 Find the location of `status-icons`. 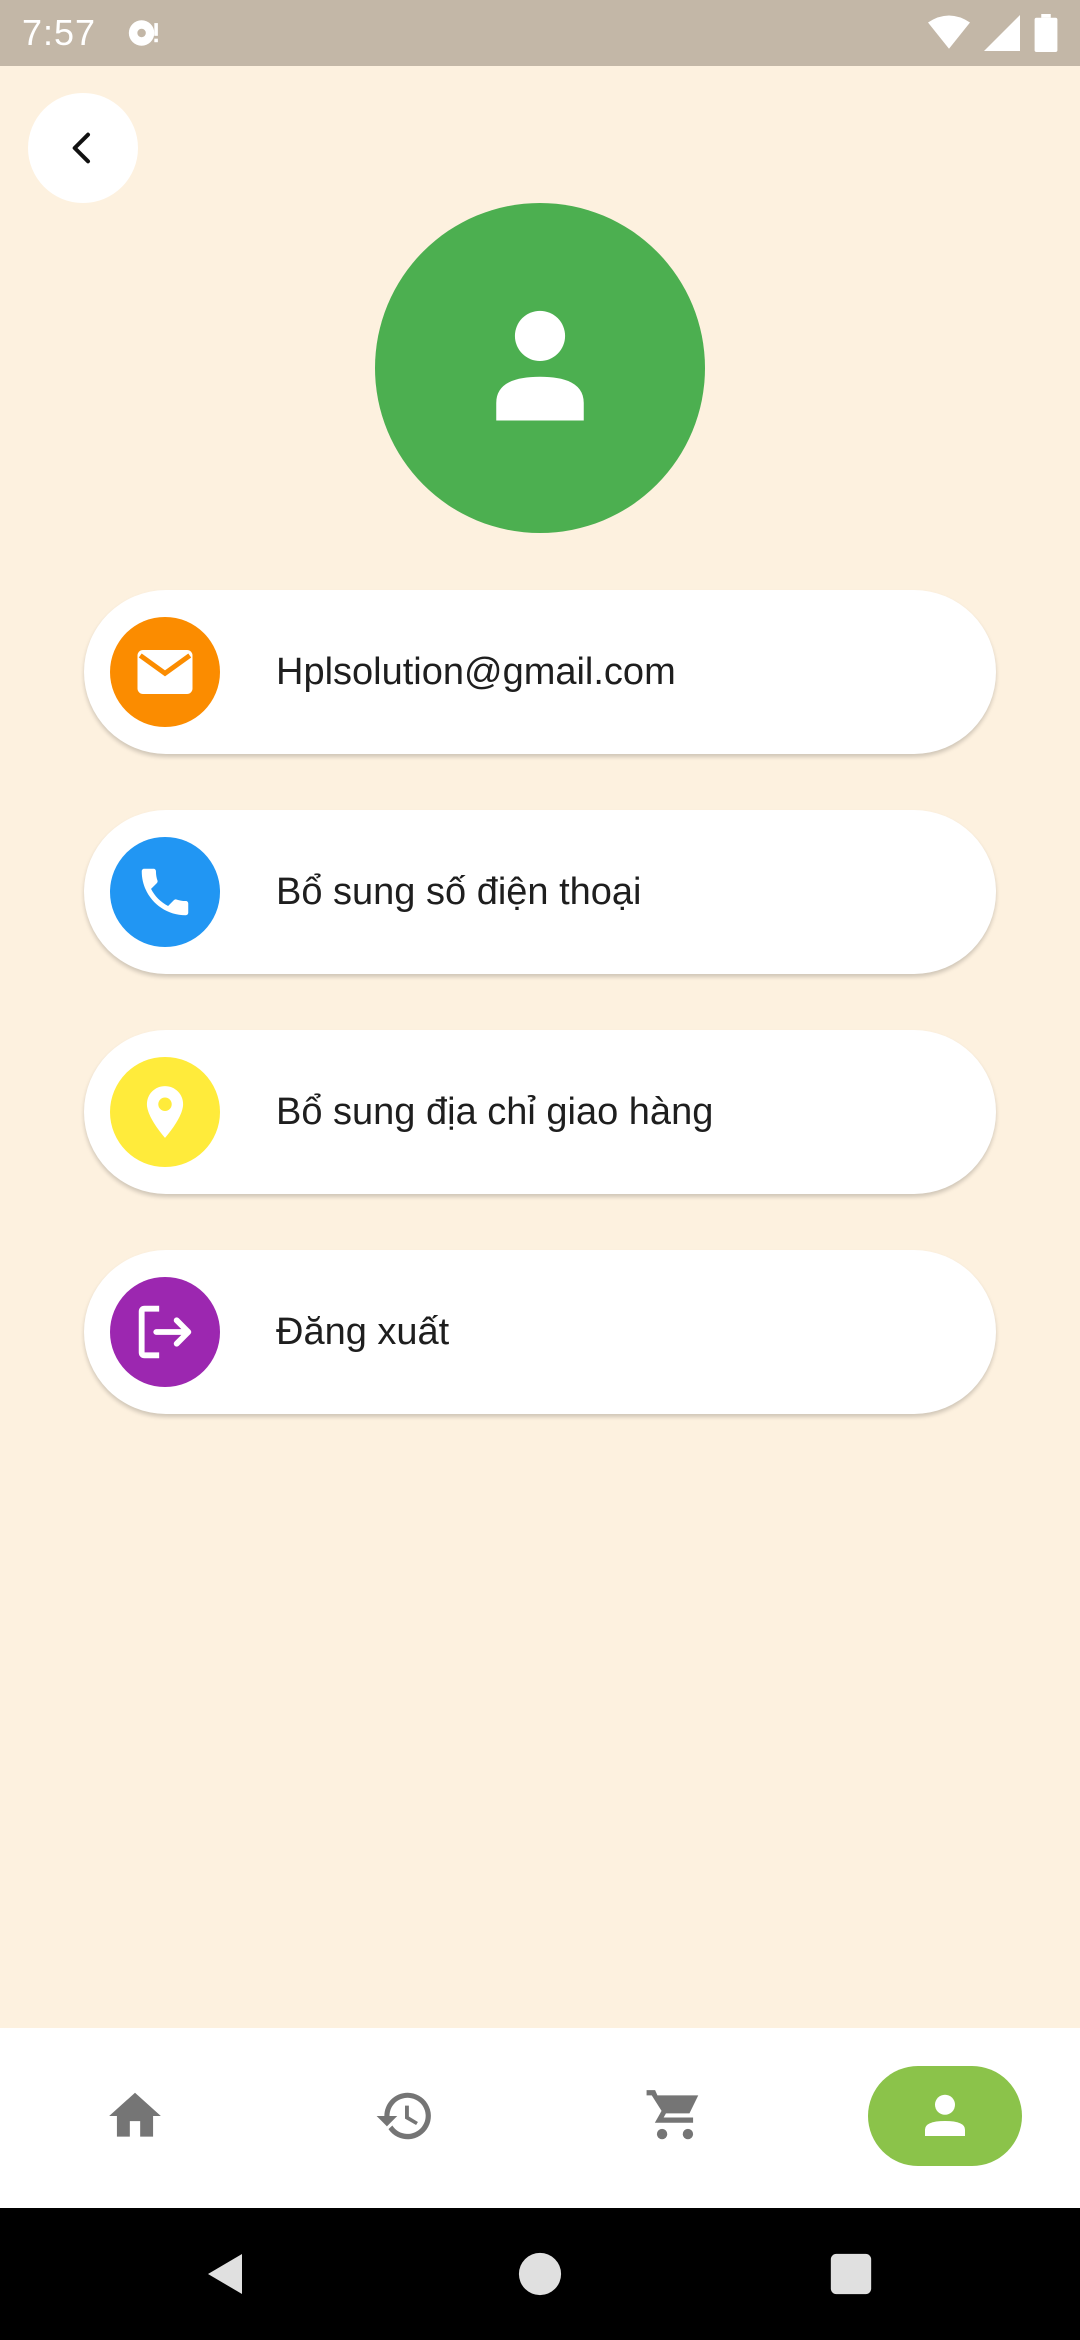

status-icons is located at coordinates (993, 33).